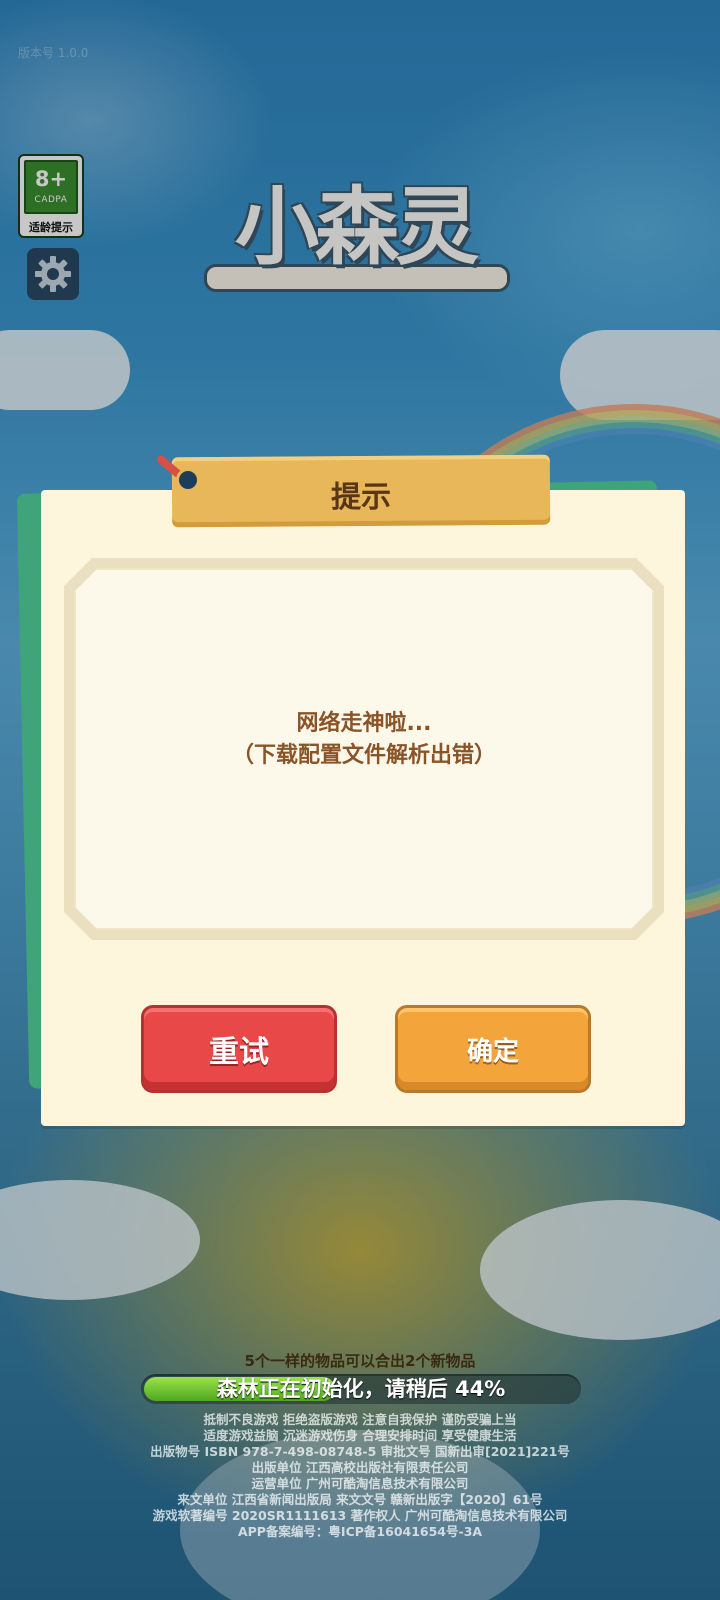  I want to click on legal-line: 来文单位 江西省新闻出版局 来文文号 赣新出版字【2020】61号, so click(360, 1499).